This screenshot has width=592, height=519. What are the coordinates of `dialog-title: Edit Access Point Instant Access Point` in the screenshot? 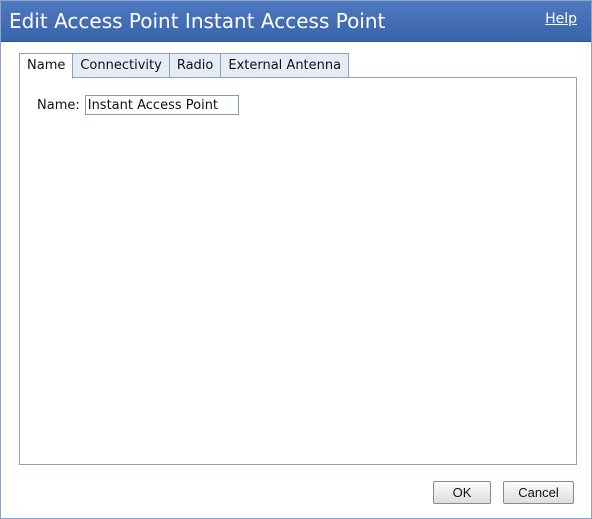 It's located at (197, 21).